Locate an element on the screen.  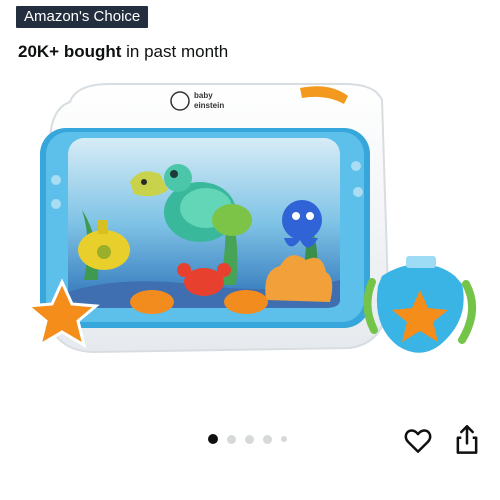
heart-icon is located at coordinates (418, 441).